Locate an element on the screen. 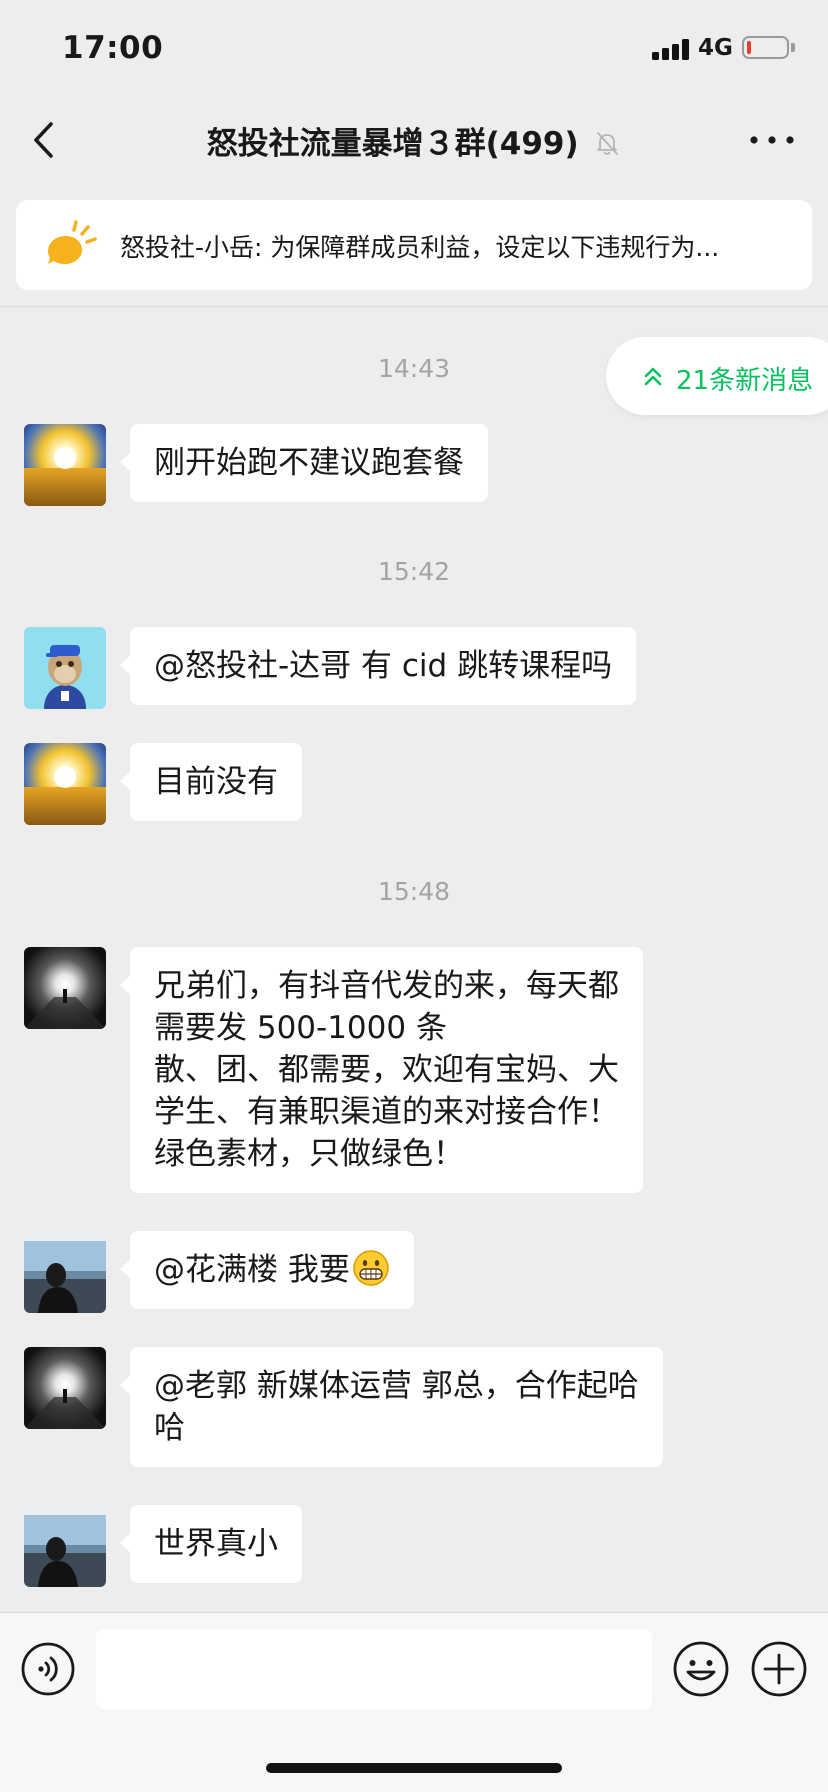 This screenshot has height=1792, width=828. announcement-icon is located at coordinates (72, 242).